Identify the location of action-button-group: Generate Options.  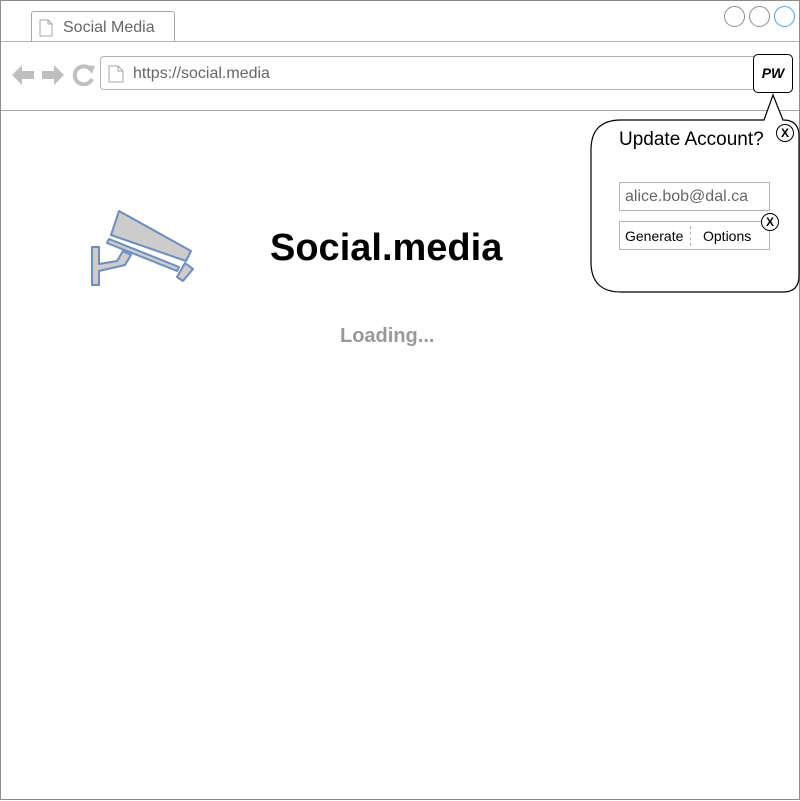
(694, 235).